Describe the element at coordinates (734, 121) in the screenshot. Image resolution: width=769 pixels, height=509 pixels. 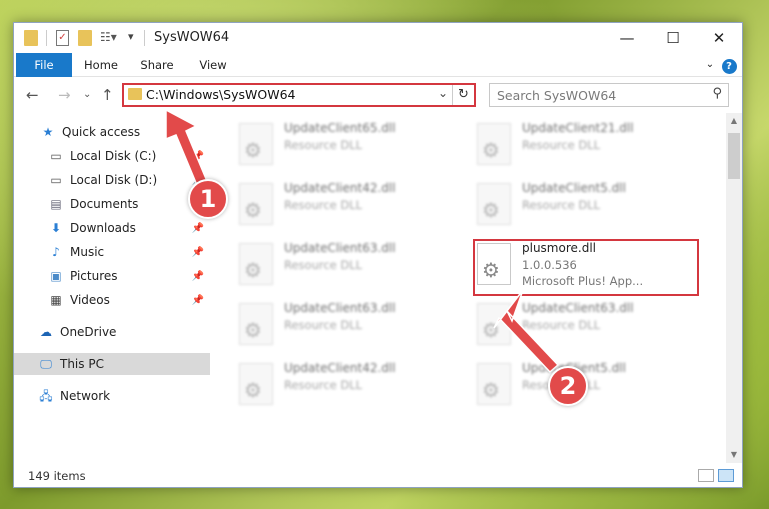
I see `scroll-up-icon: ▲` at that location.